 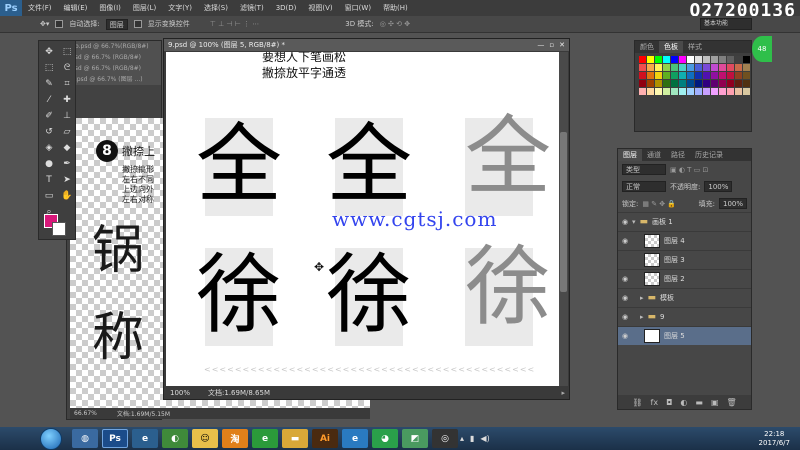 What do you see at coordinates (699, 402) in the screenshot?
I see `new-group-icon: ▬` at bounding box center [699, 402].